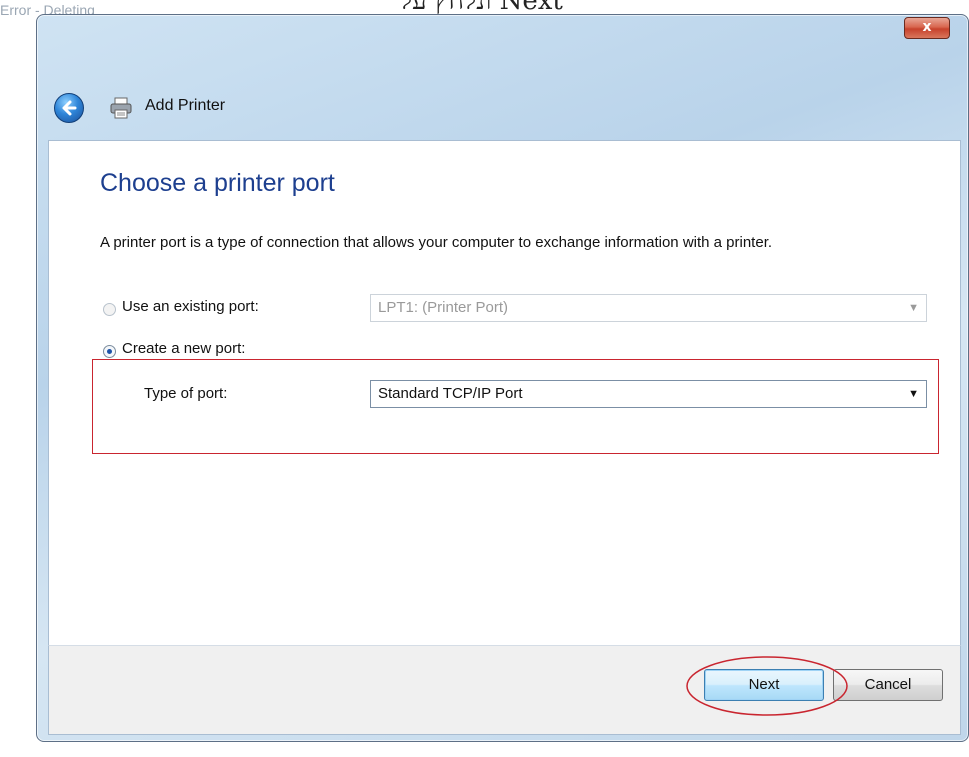 The height and width of the screenshot is (757, 969). I want to click on wizard-footer: Next Cancel, so click(504, 690).